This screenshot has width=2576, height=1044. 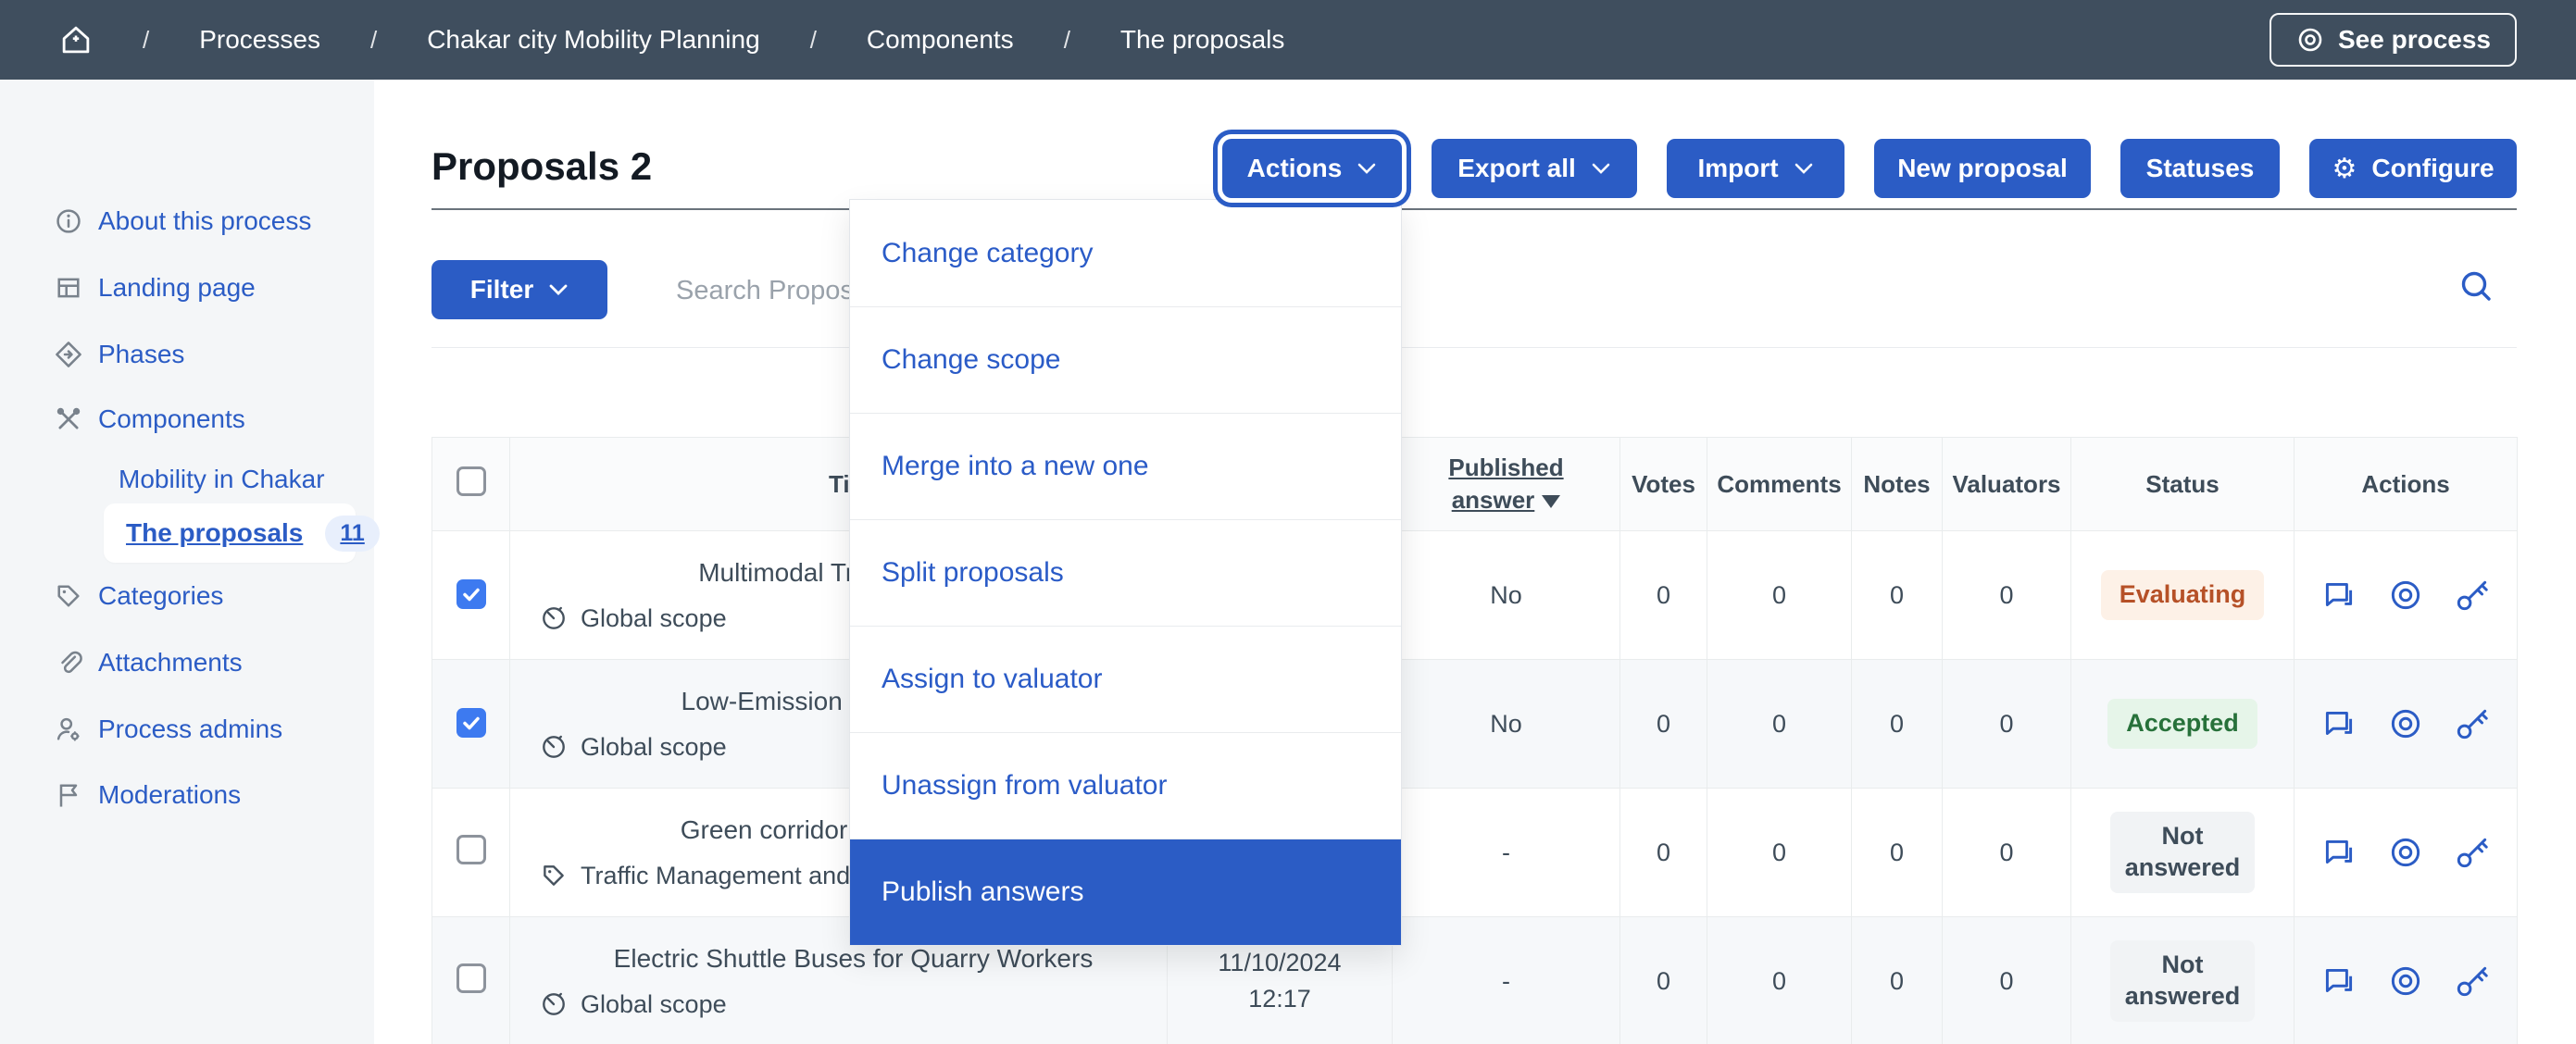 I want to click on title-divider, so click(x=1474, y=209).